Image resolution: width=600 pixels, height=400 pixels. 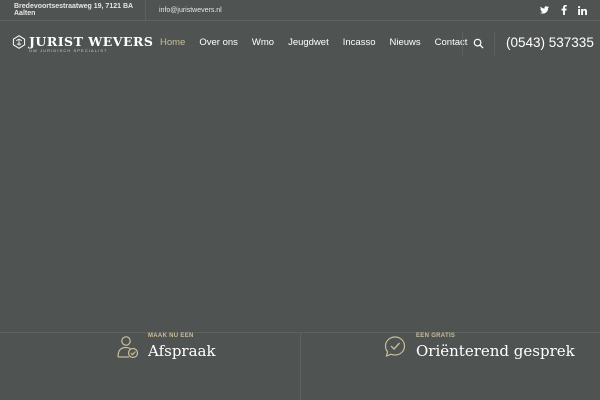 I want to click on nav-item-over-ons: Over ons, so click(x=218, y=42).